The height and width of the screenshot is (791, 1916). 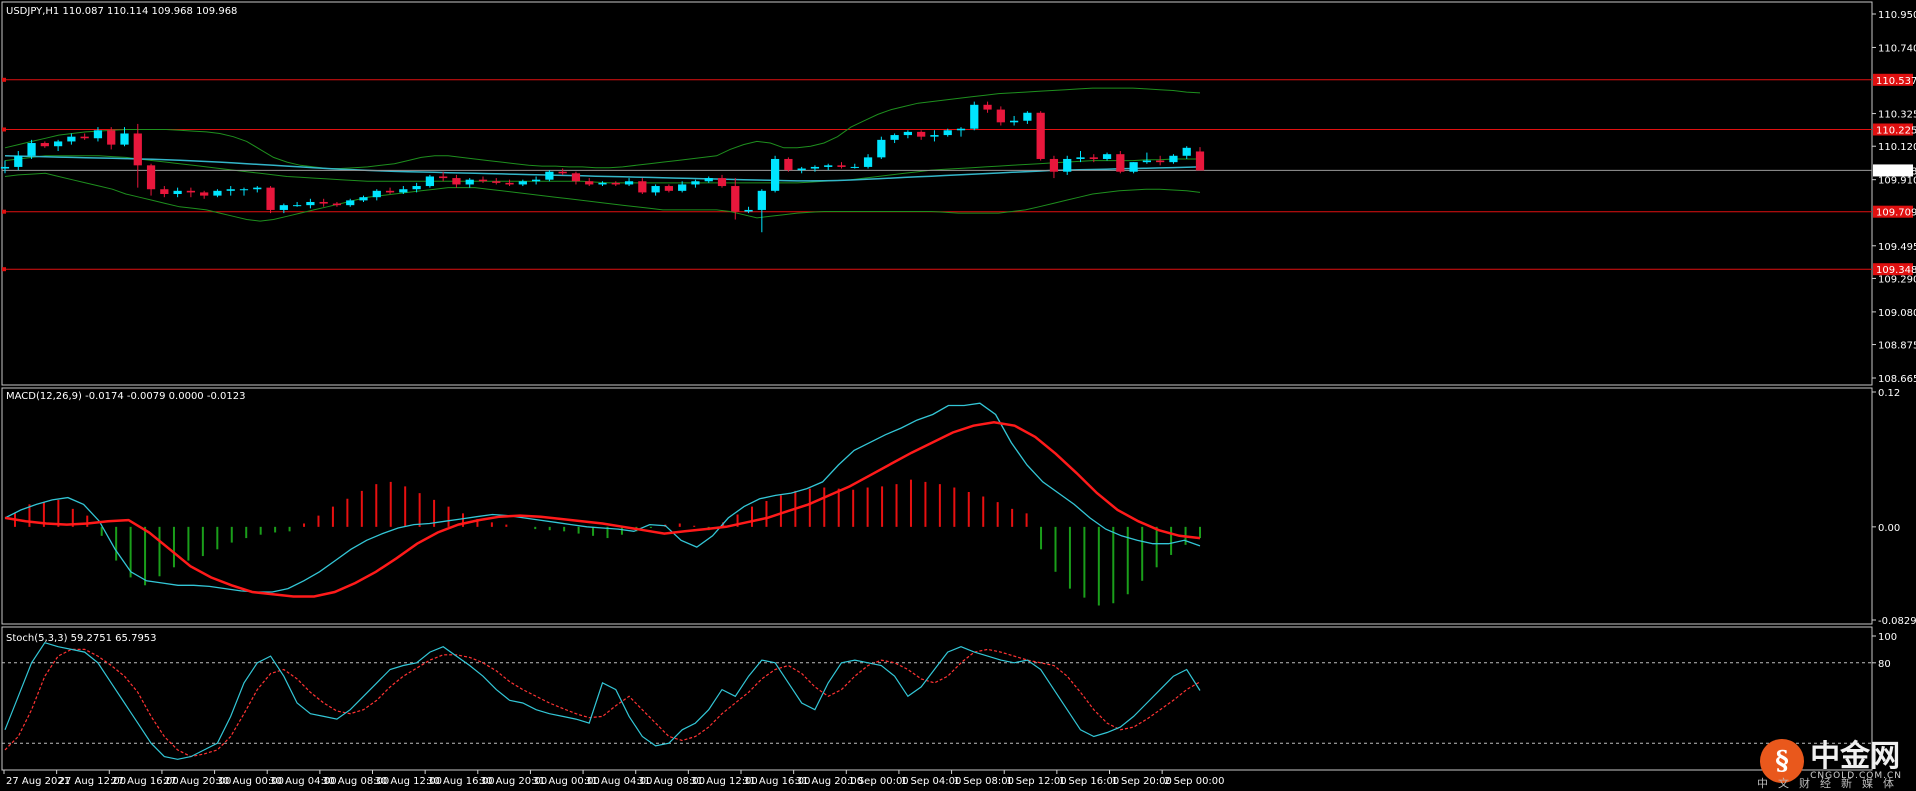 What do you see at coordinates (1897, 313) in the screenshot?
I see `price-axis-label: 109.080` at bounding box center [1897, 313].